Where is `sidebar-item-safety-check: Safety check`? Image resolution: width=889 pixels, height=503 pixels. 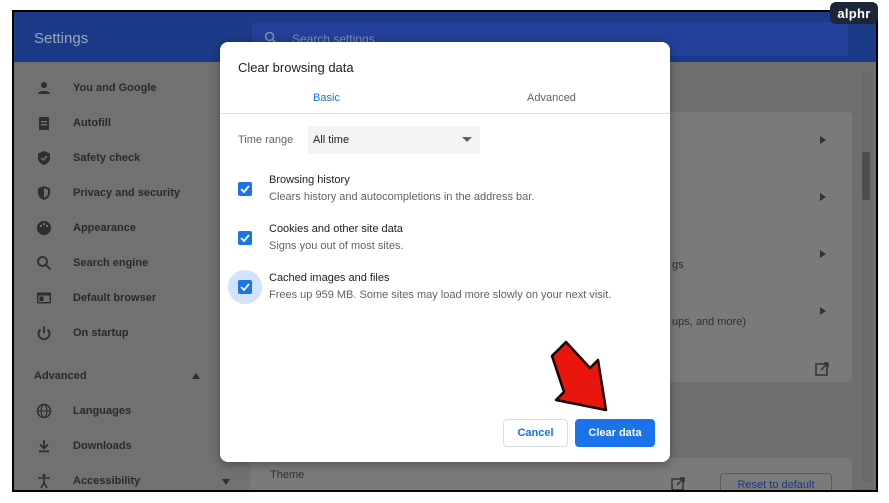 sidebar-item-safety-check: Safety check is located at coordinates (132, 158).